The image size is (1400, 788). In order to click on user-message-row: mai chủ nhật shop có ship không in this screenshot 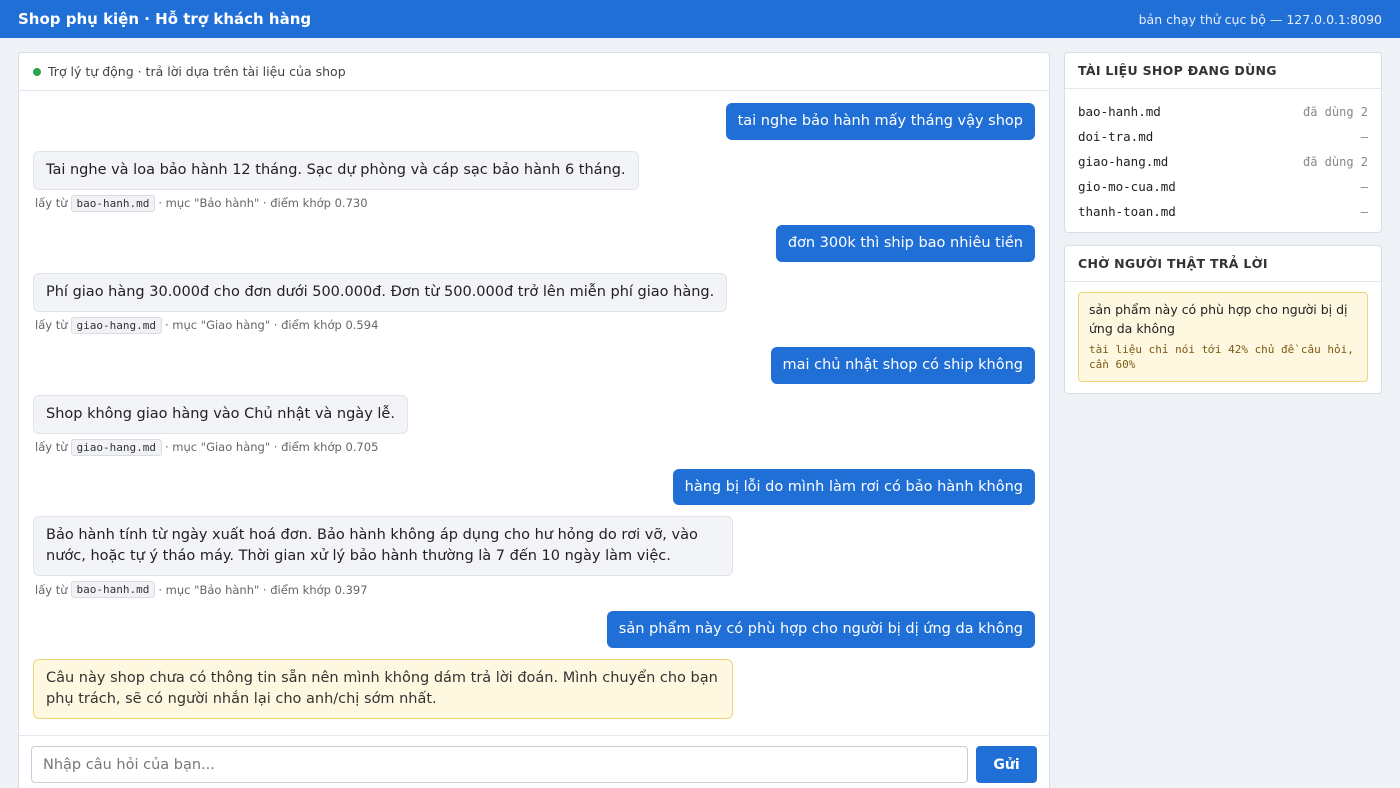, I will do `click(534, 365)`.